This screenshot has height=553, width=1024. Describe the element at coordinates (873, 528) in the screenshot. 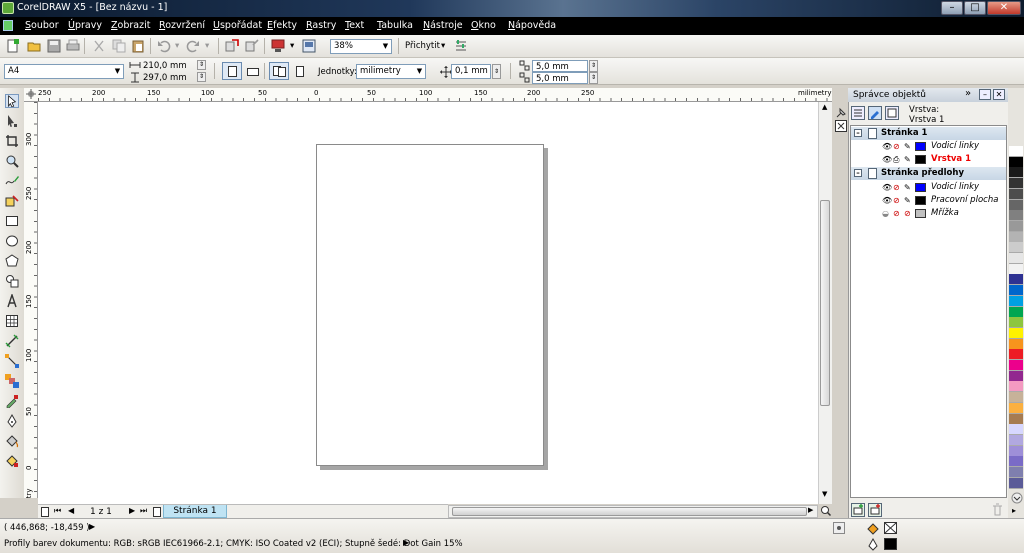

I see `fill-status-icon` at that location.